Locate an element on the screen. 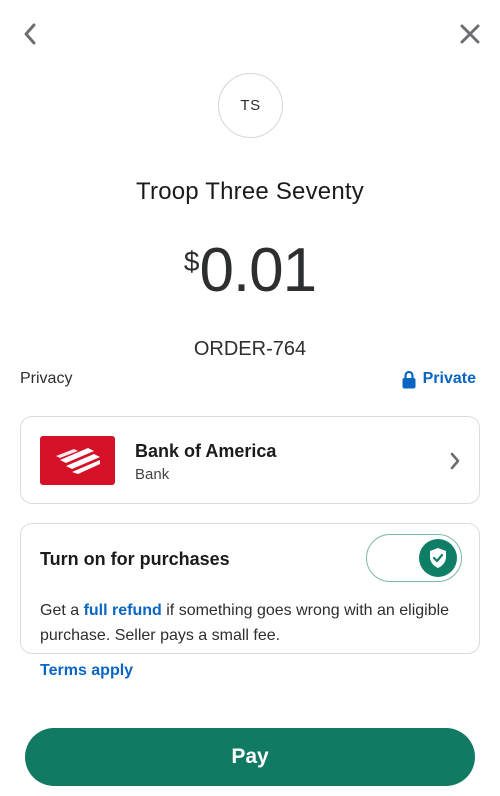 The image size is (500, 796). recipient-initials: TS is located at coordinates (250, 105).